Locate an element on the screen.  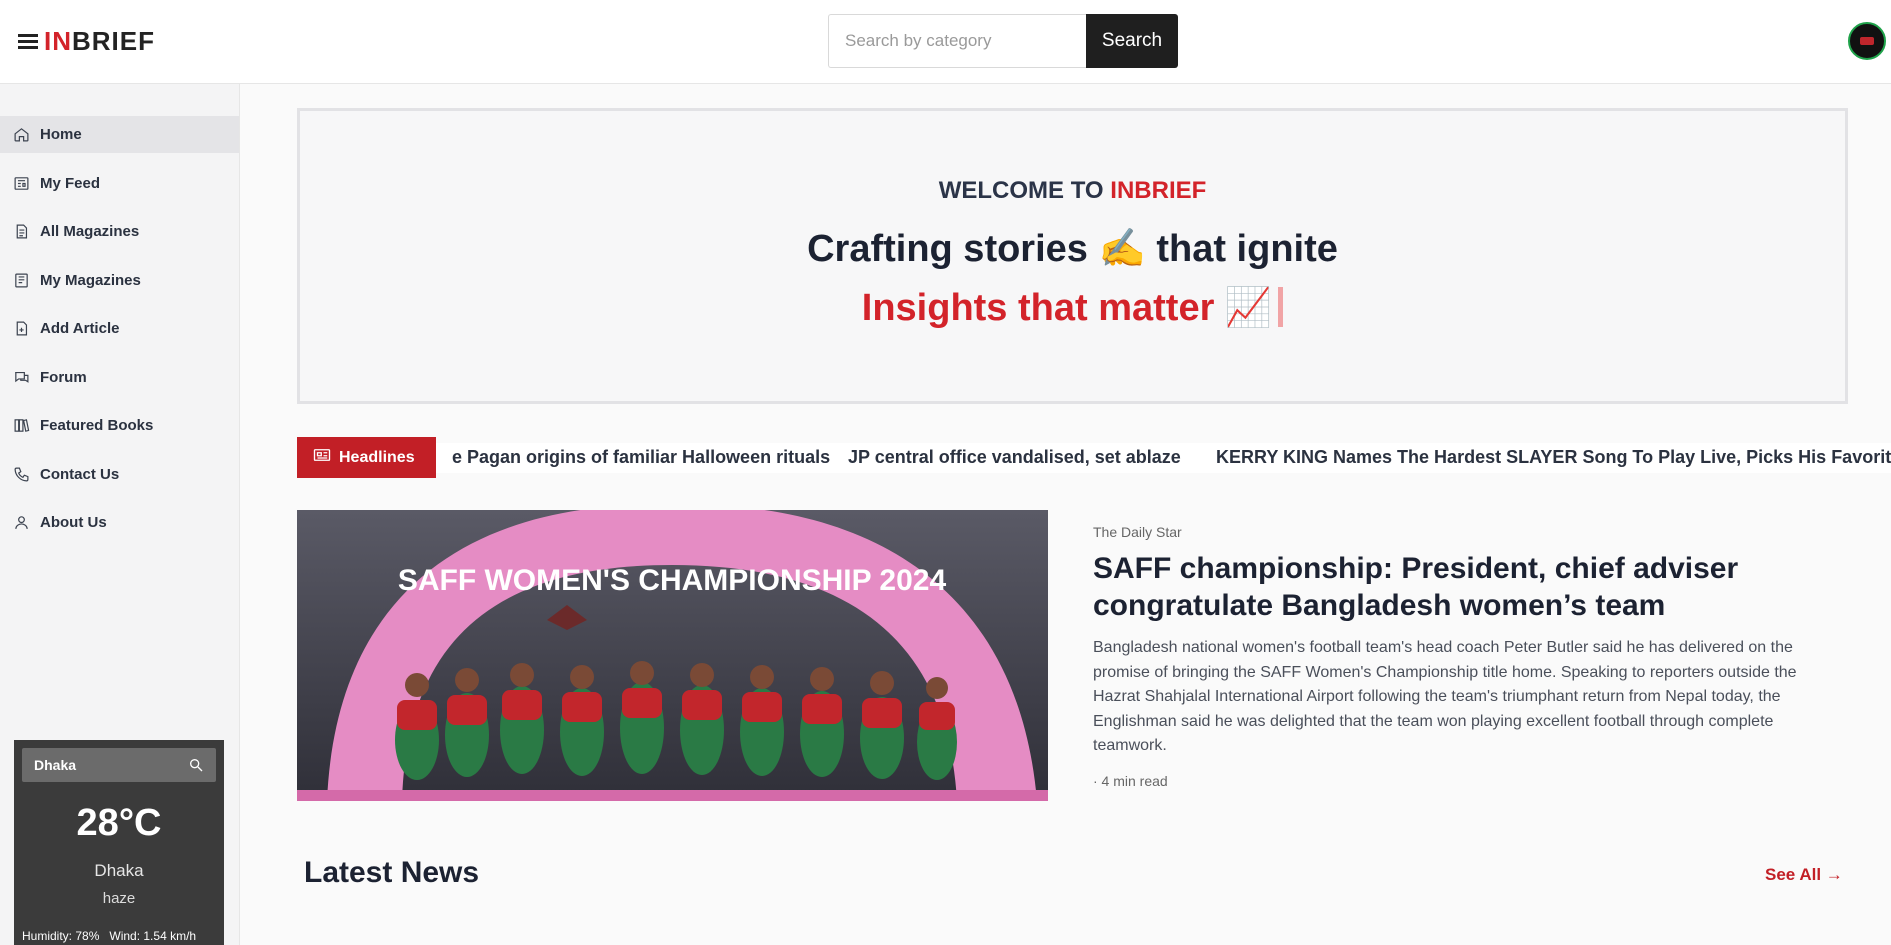
avatar is located at coordinates (1867, 41).